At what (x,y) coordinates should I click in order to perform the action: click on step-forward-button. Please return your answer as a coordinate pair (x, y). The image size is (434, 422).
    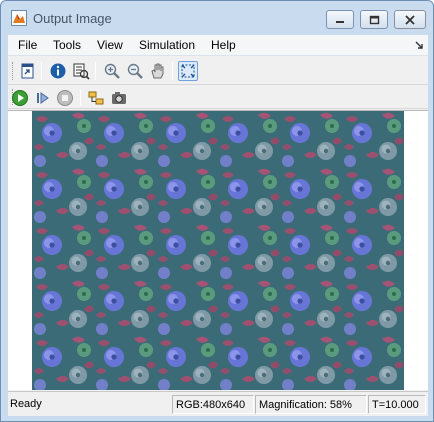
    Looking at the image, I should click on (43, 98).